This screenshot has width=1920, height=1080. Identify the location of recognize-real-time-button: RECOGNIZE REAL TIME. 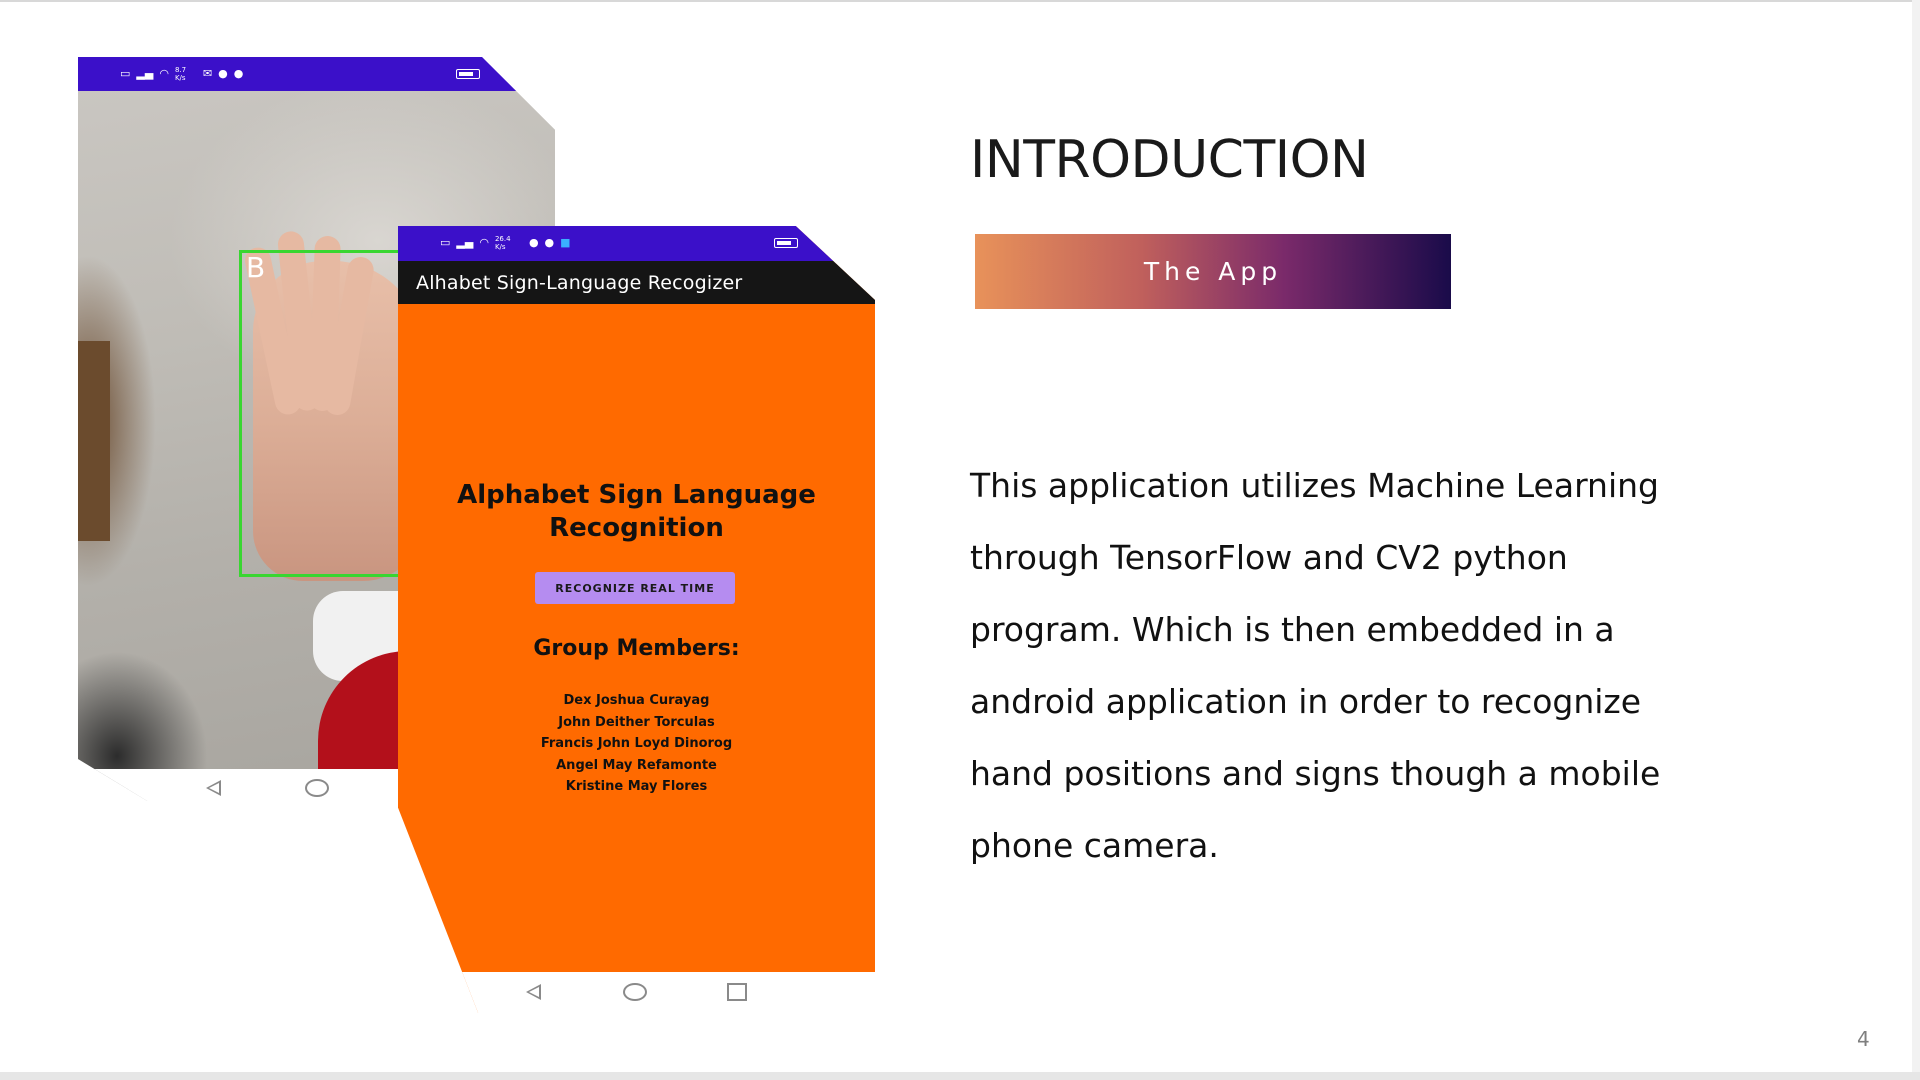
(635, 588).